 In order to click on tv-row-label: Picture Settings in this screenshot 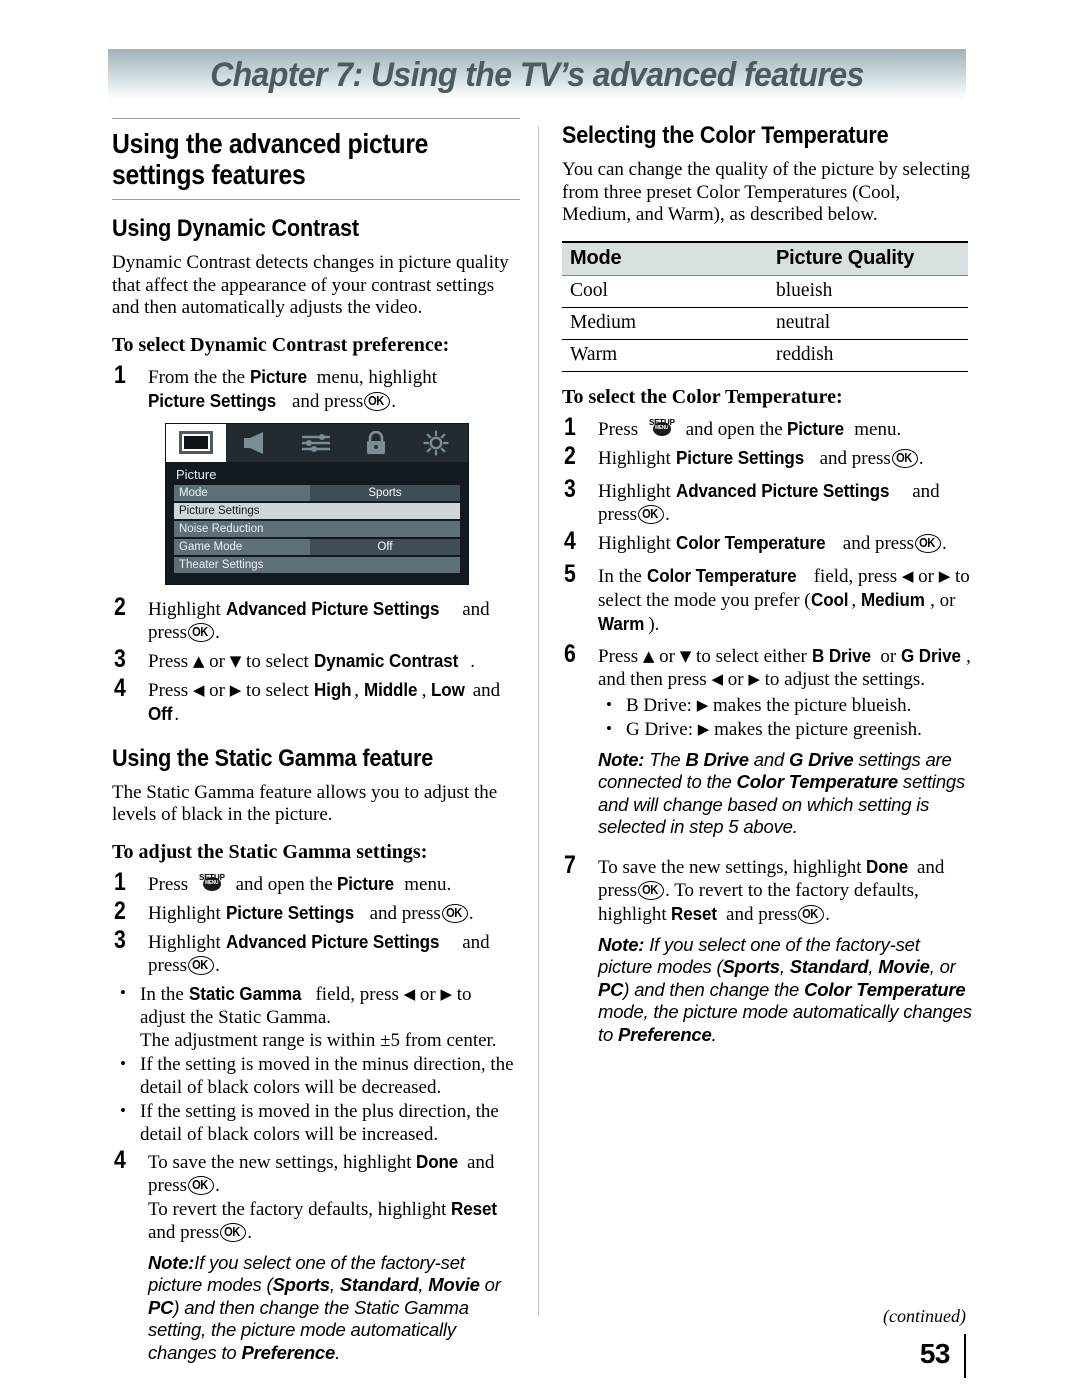, I will do `click(317, 510)`.